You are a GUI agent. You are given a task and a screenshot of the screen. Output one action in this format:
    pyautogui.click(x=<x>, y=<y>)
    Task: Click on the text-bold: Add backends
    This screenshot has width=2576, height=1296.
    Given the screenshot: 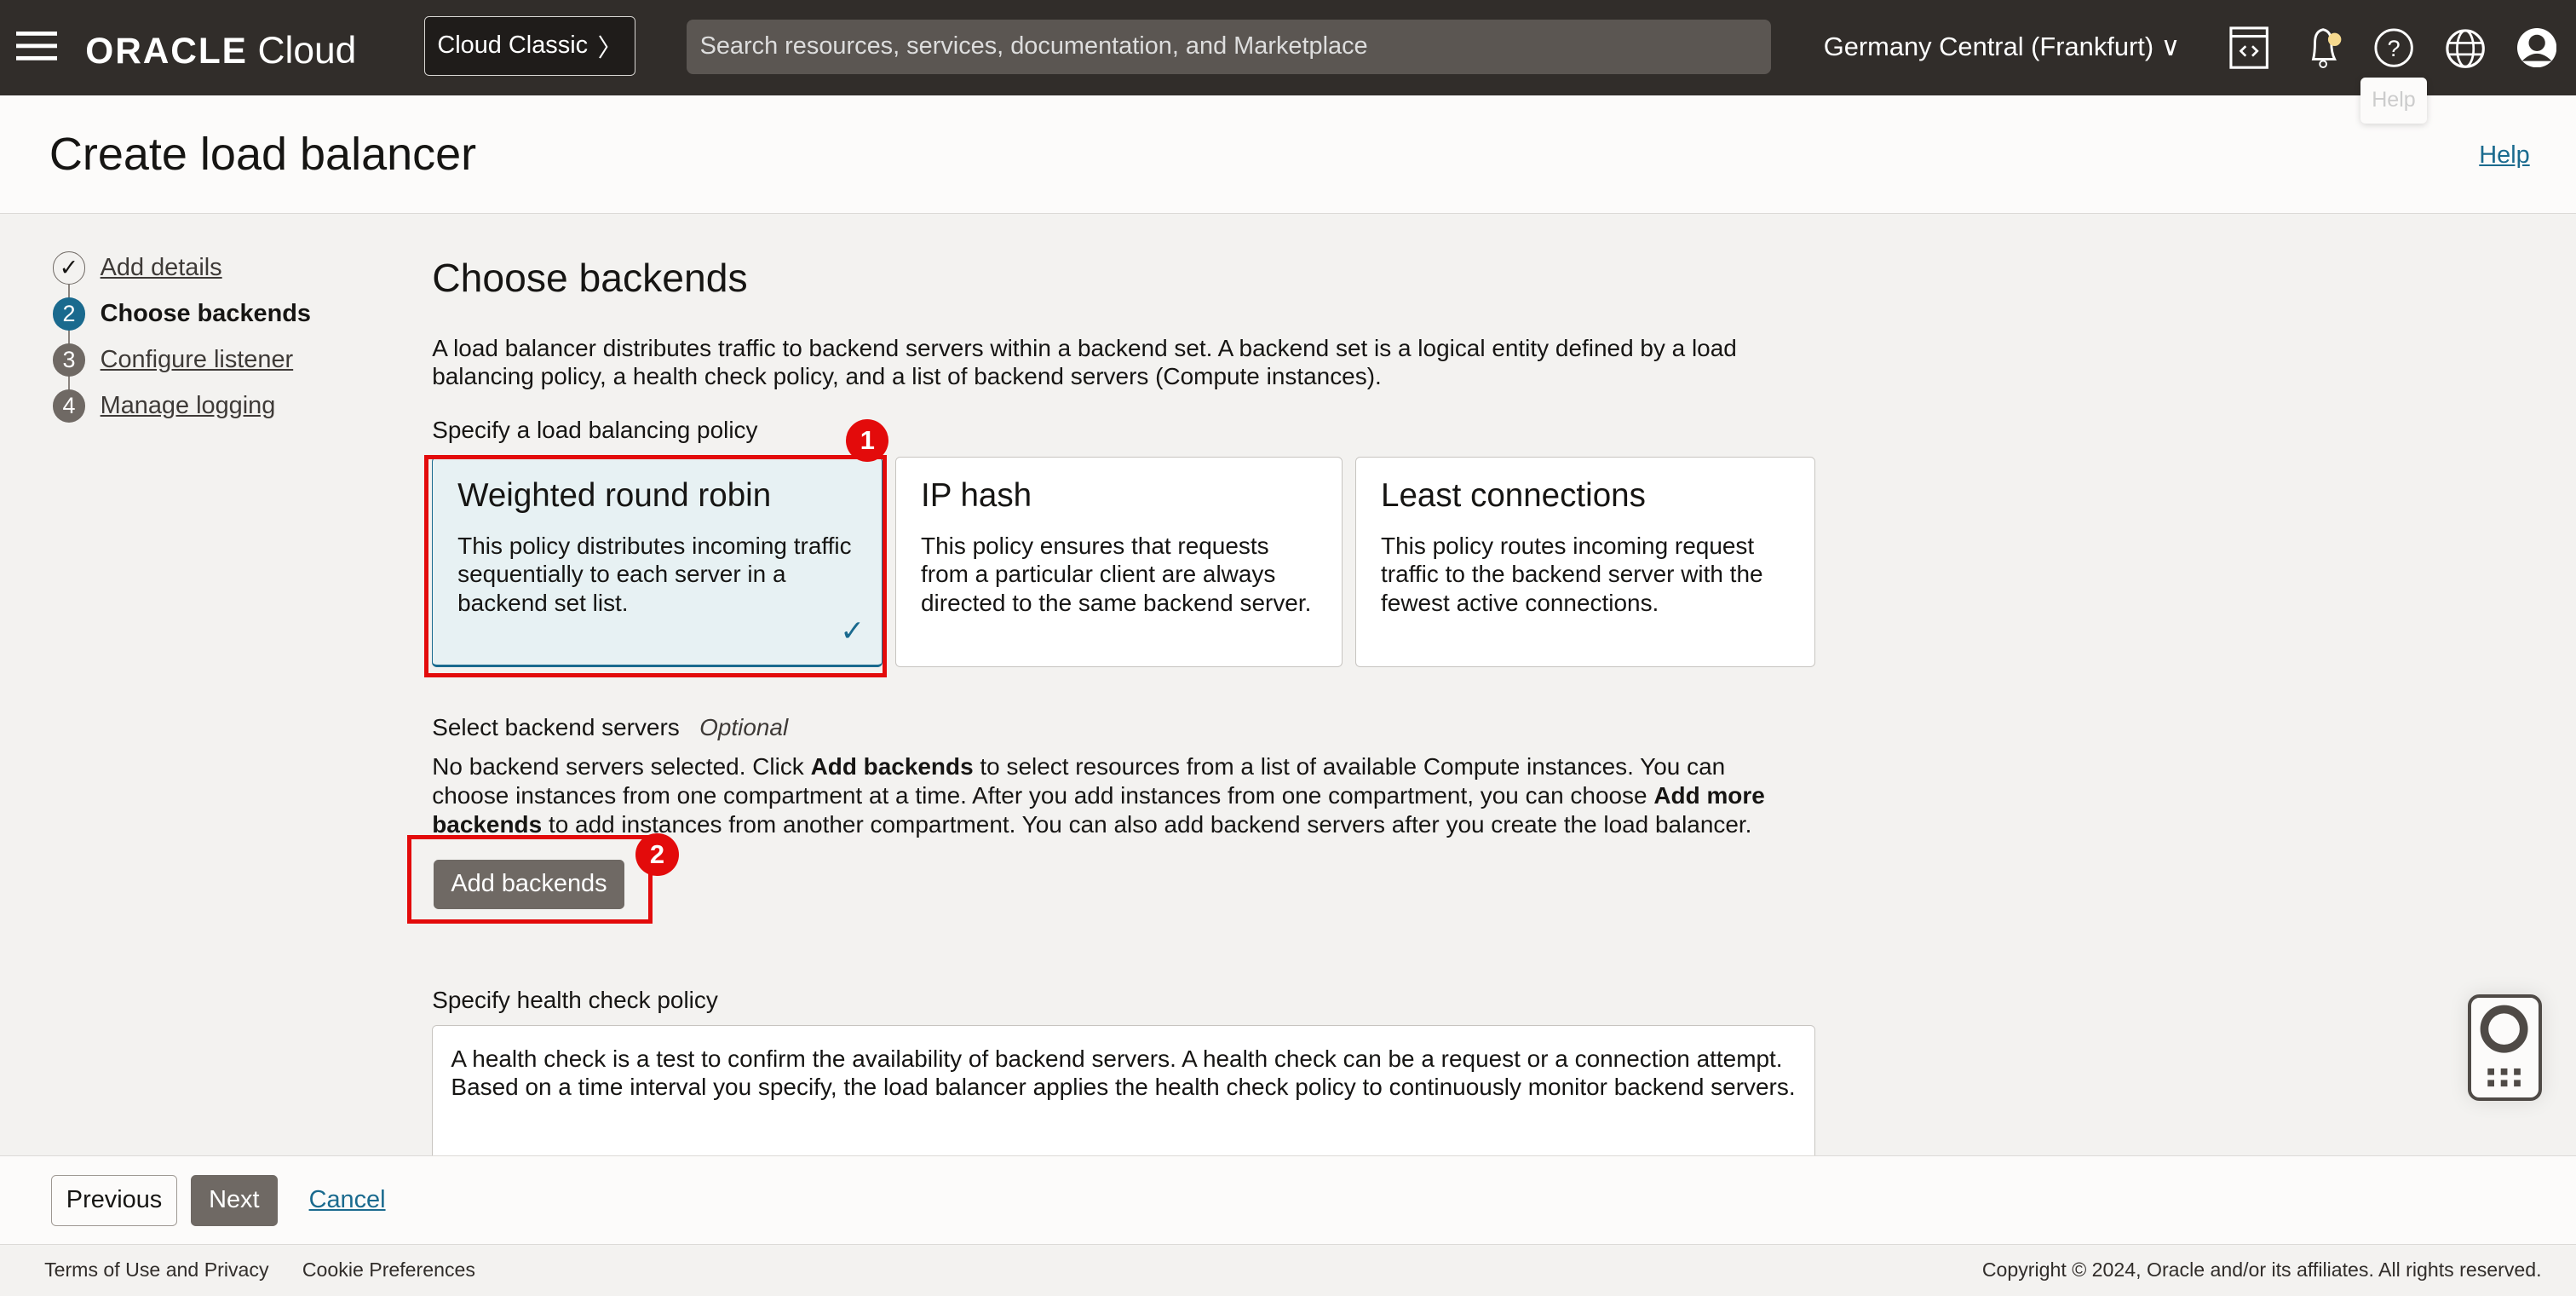 What is the action you would take?
    pyautogui.click(x=892, y=767)
    